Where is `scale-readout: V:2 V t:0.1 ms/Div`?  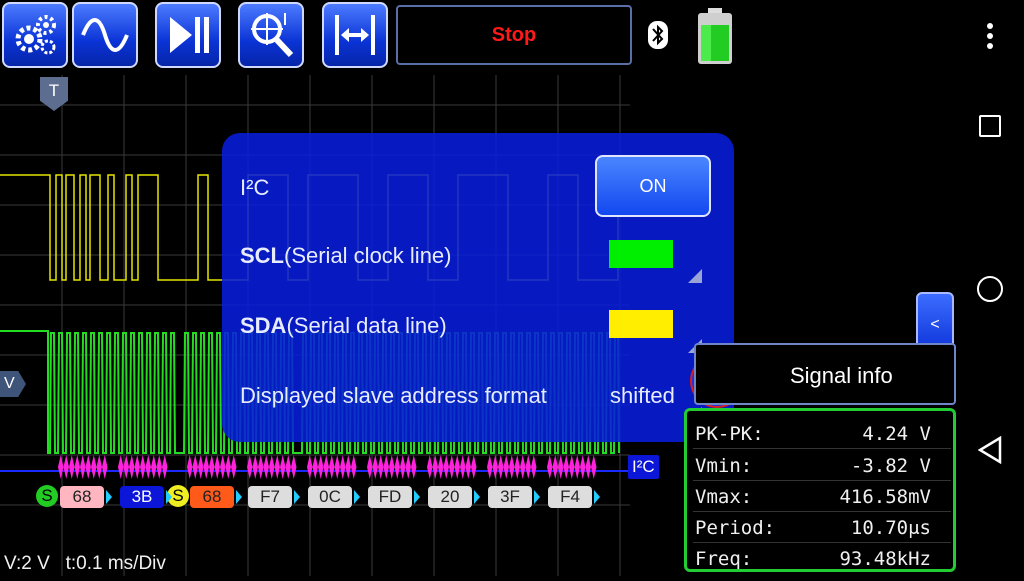 scale-readout: V:2 V t:0.1 ms/Div is located at coordinates (85, 563).